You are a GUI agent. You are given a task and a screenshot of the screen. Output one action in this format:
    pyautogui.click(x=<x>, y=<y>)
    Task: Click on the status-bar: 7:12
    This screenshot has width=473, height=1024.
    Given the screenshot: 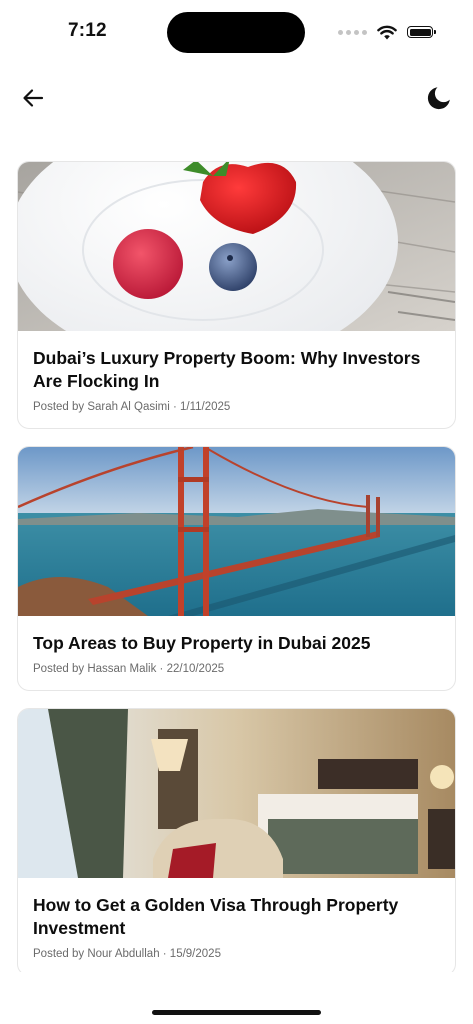 What is the action you would take?
    pyautogui.click(x=236, y=30)
    